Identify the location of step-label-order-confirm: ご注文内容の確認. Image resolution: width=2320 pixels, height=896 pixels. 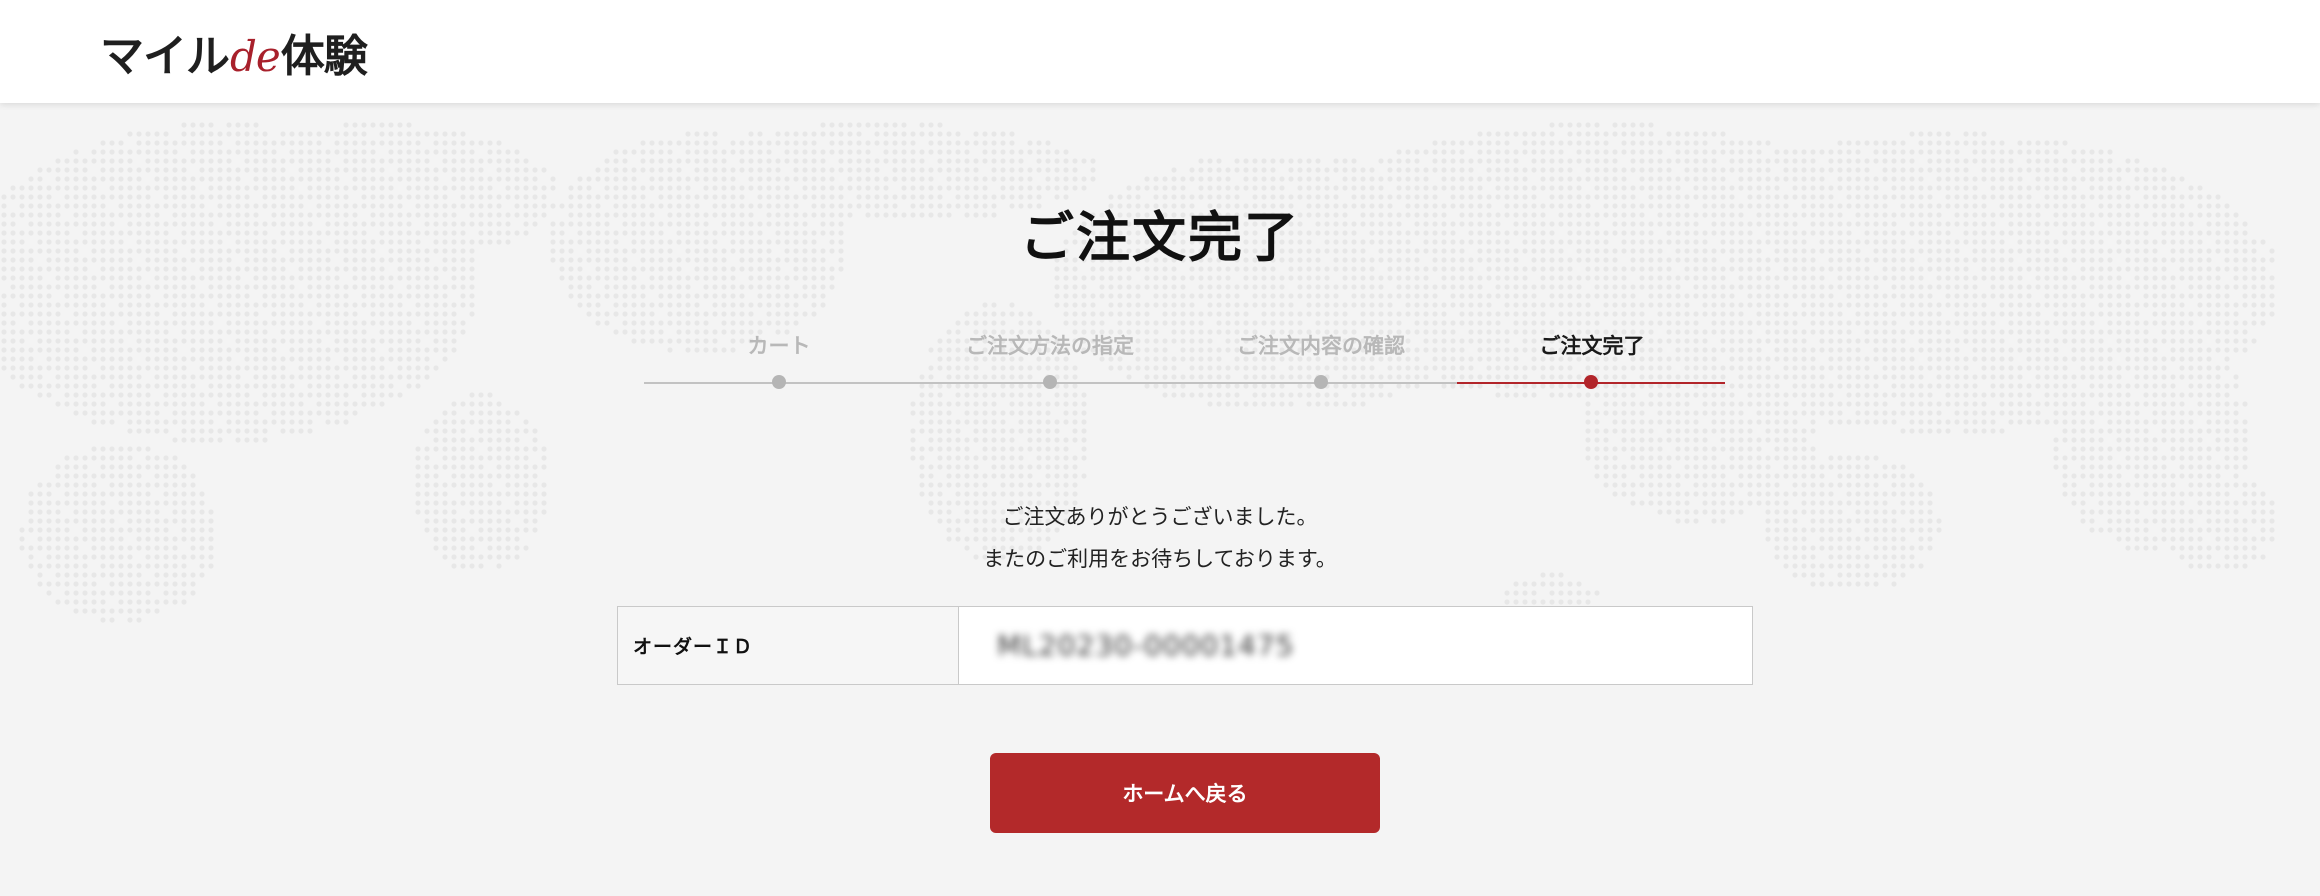
(1321, 346).